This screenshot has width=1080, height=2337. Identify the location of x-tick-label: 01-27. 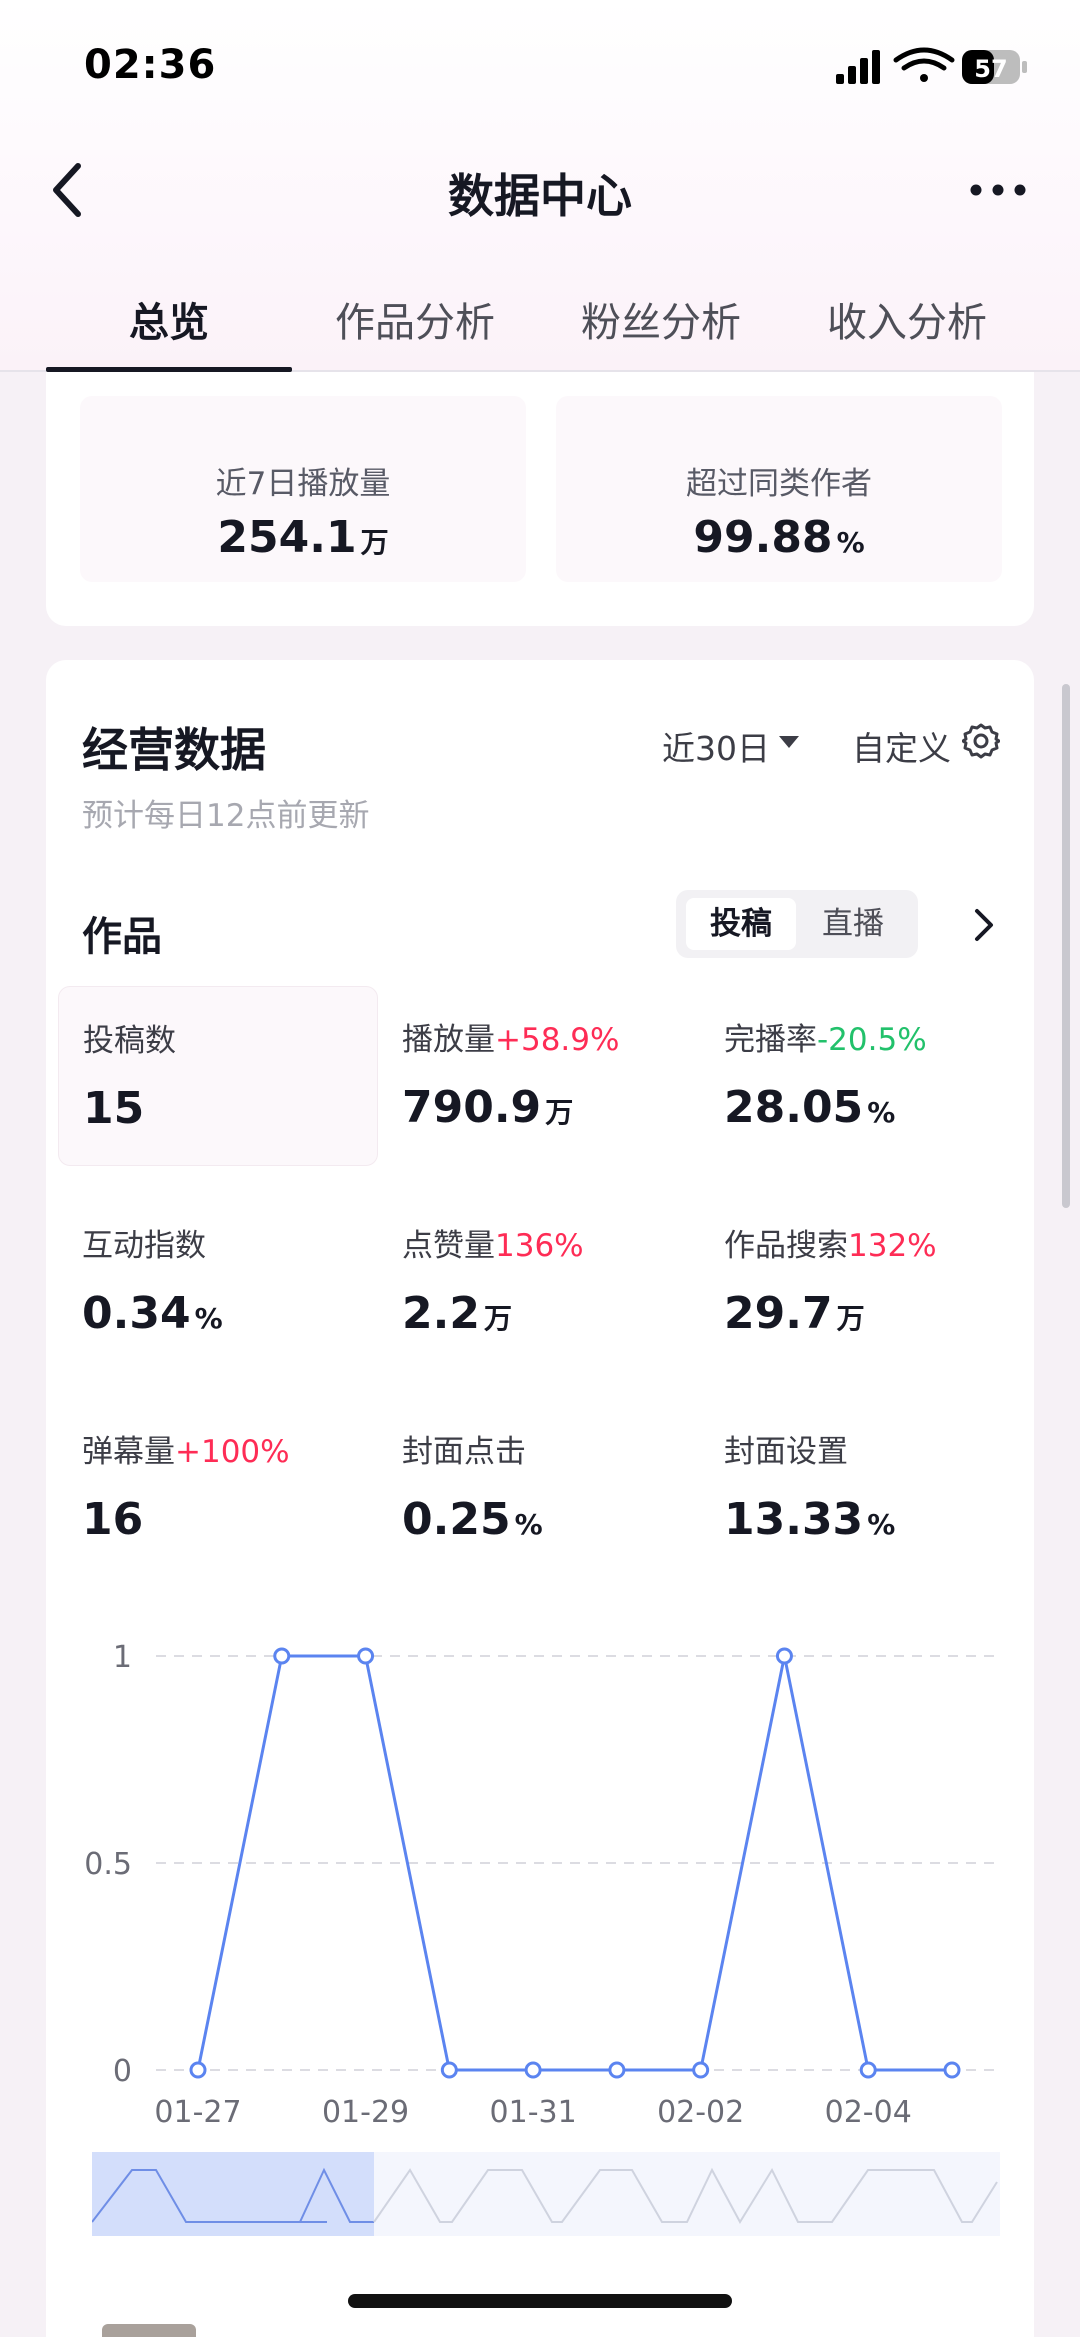
(197, 2112).